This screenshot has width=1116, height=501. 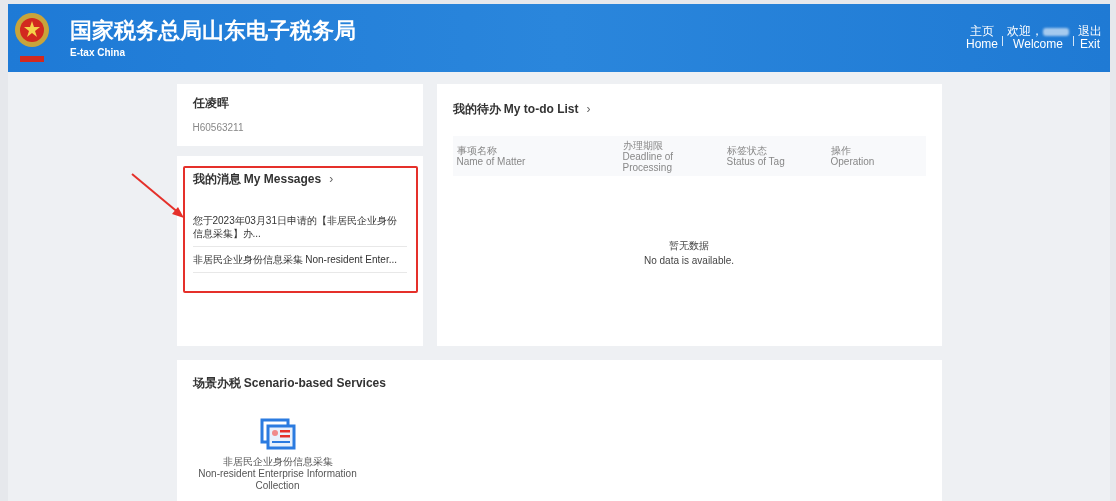 I want to click on empty-message: No data is available., so click(x=689, y=261).